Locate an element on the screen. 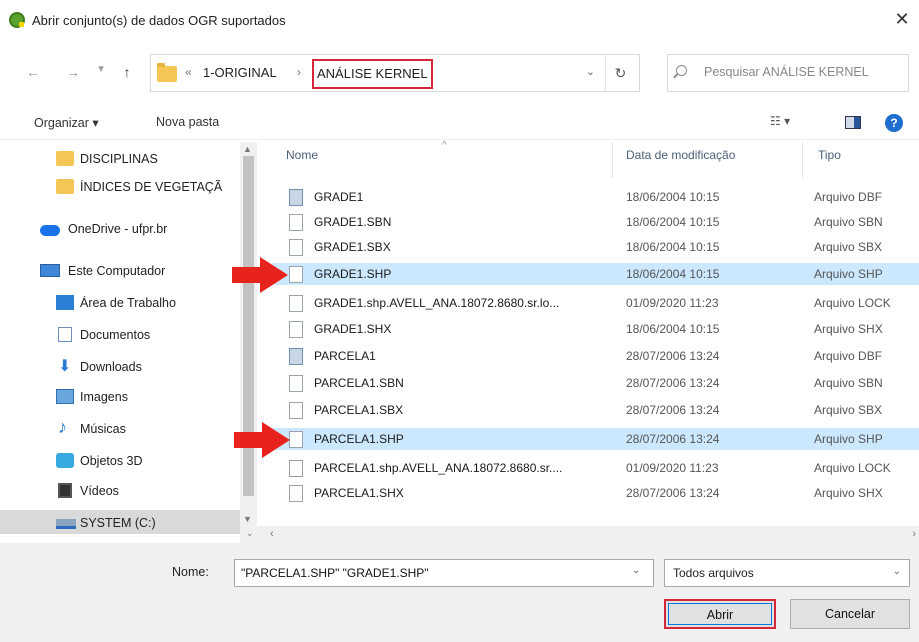 This screenshot has width=919, height=642. address-bar: « 1-ORIGINAL › ANÁLISE KERNEL ⌄ ↻ is located at coordinates (395, 73).